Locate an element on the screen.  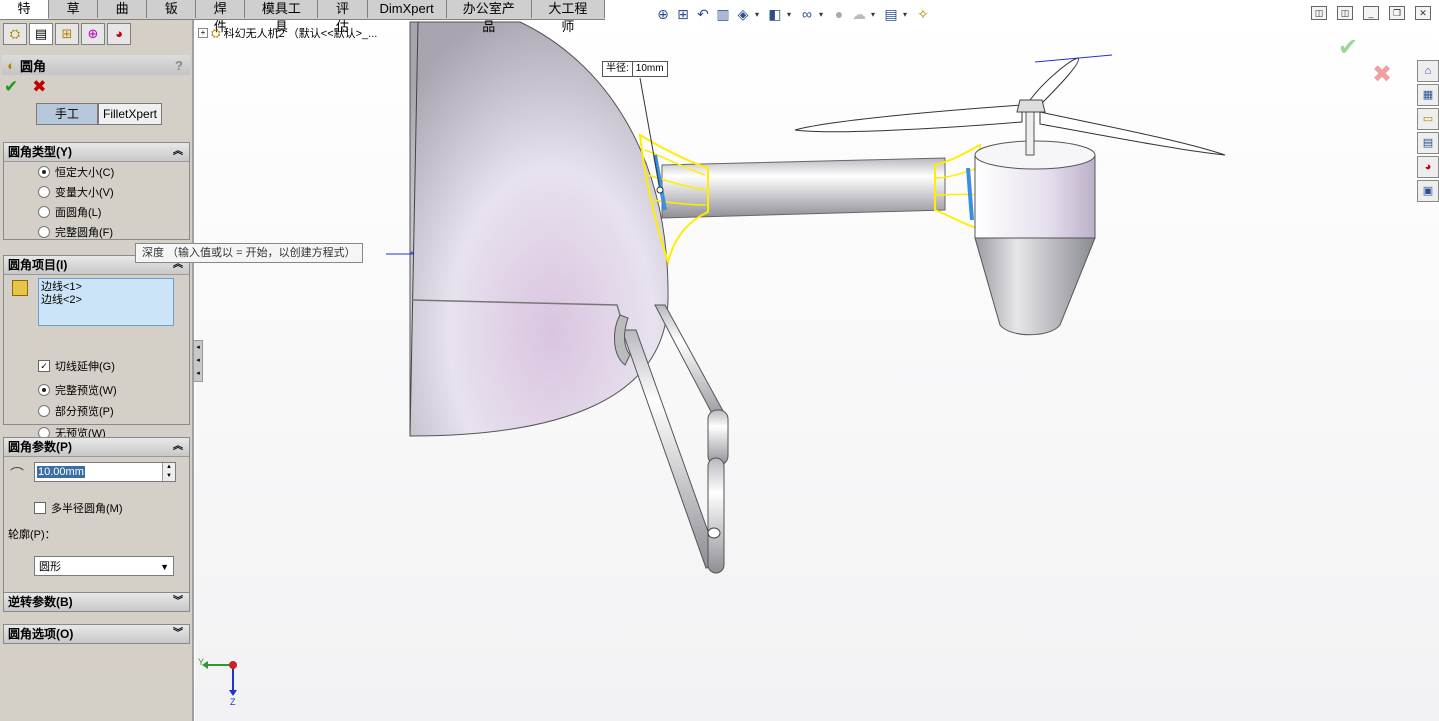
expand-icon: + is located at coordinates (203, 33).